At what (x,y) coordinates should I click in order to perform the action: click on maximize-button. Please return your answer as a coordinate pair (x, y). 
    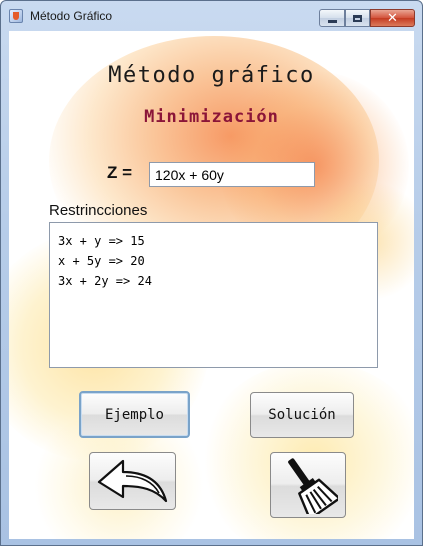
    Looking at the image, I should click on (357, 18).